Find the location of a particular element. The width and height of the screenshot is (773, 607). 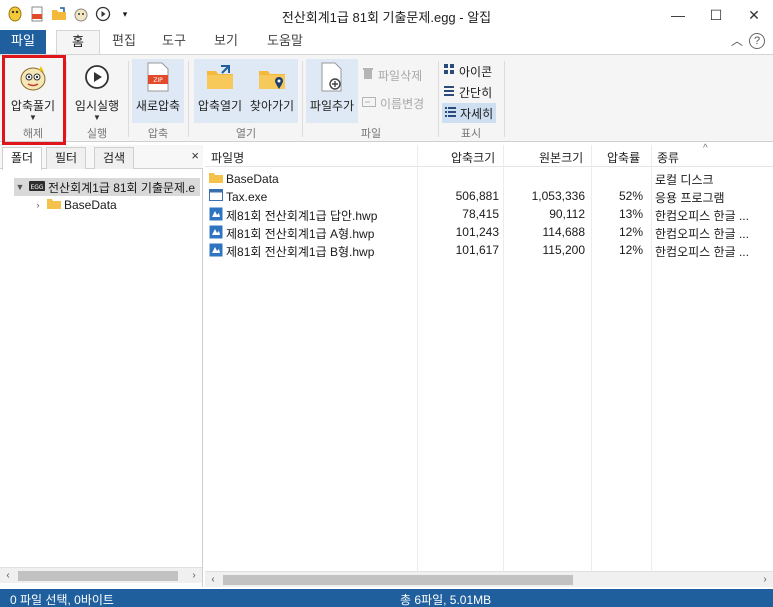

quick-access-toolbar: ▾ is located at coordinates (70, 14).